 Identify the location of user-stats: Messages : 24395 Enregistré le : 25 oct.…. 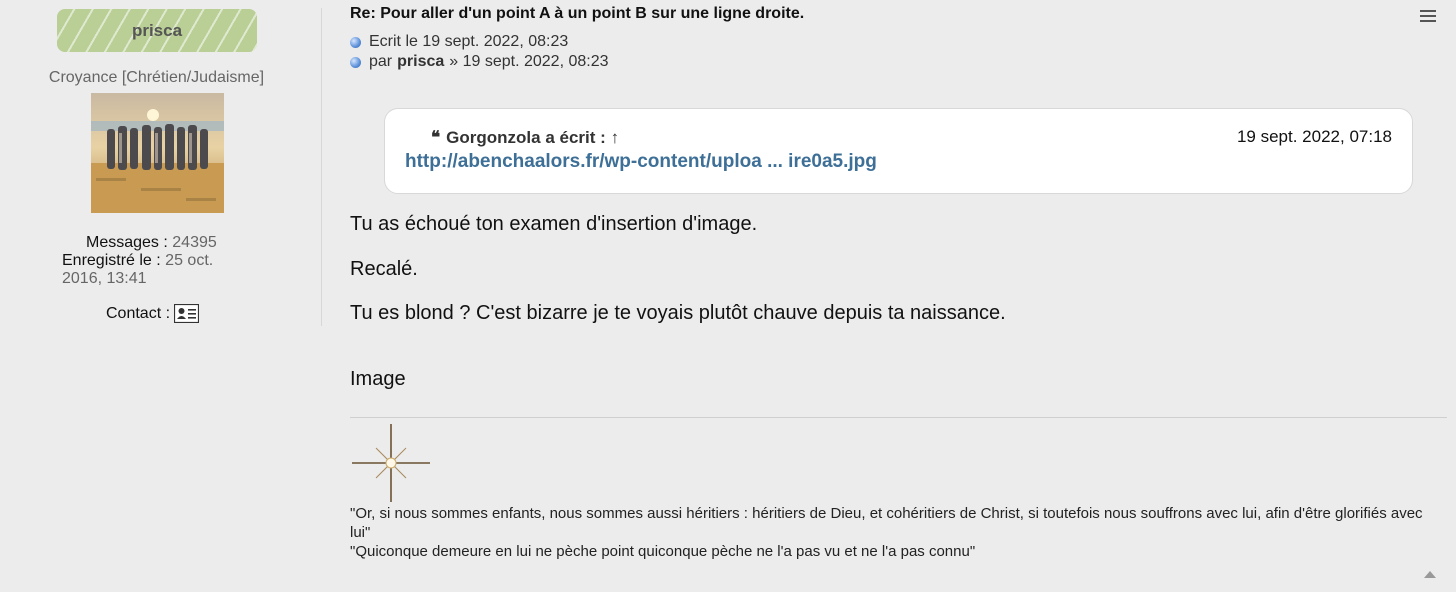
(162, 261).